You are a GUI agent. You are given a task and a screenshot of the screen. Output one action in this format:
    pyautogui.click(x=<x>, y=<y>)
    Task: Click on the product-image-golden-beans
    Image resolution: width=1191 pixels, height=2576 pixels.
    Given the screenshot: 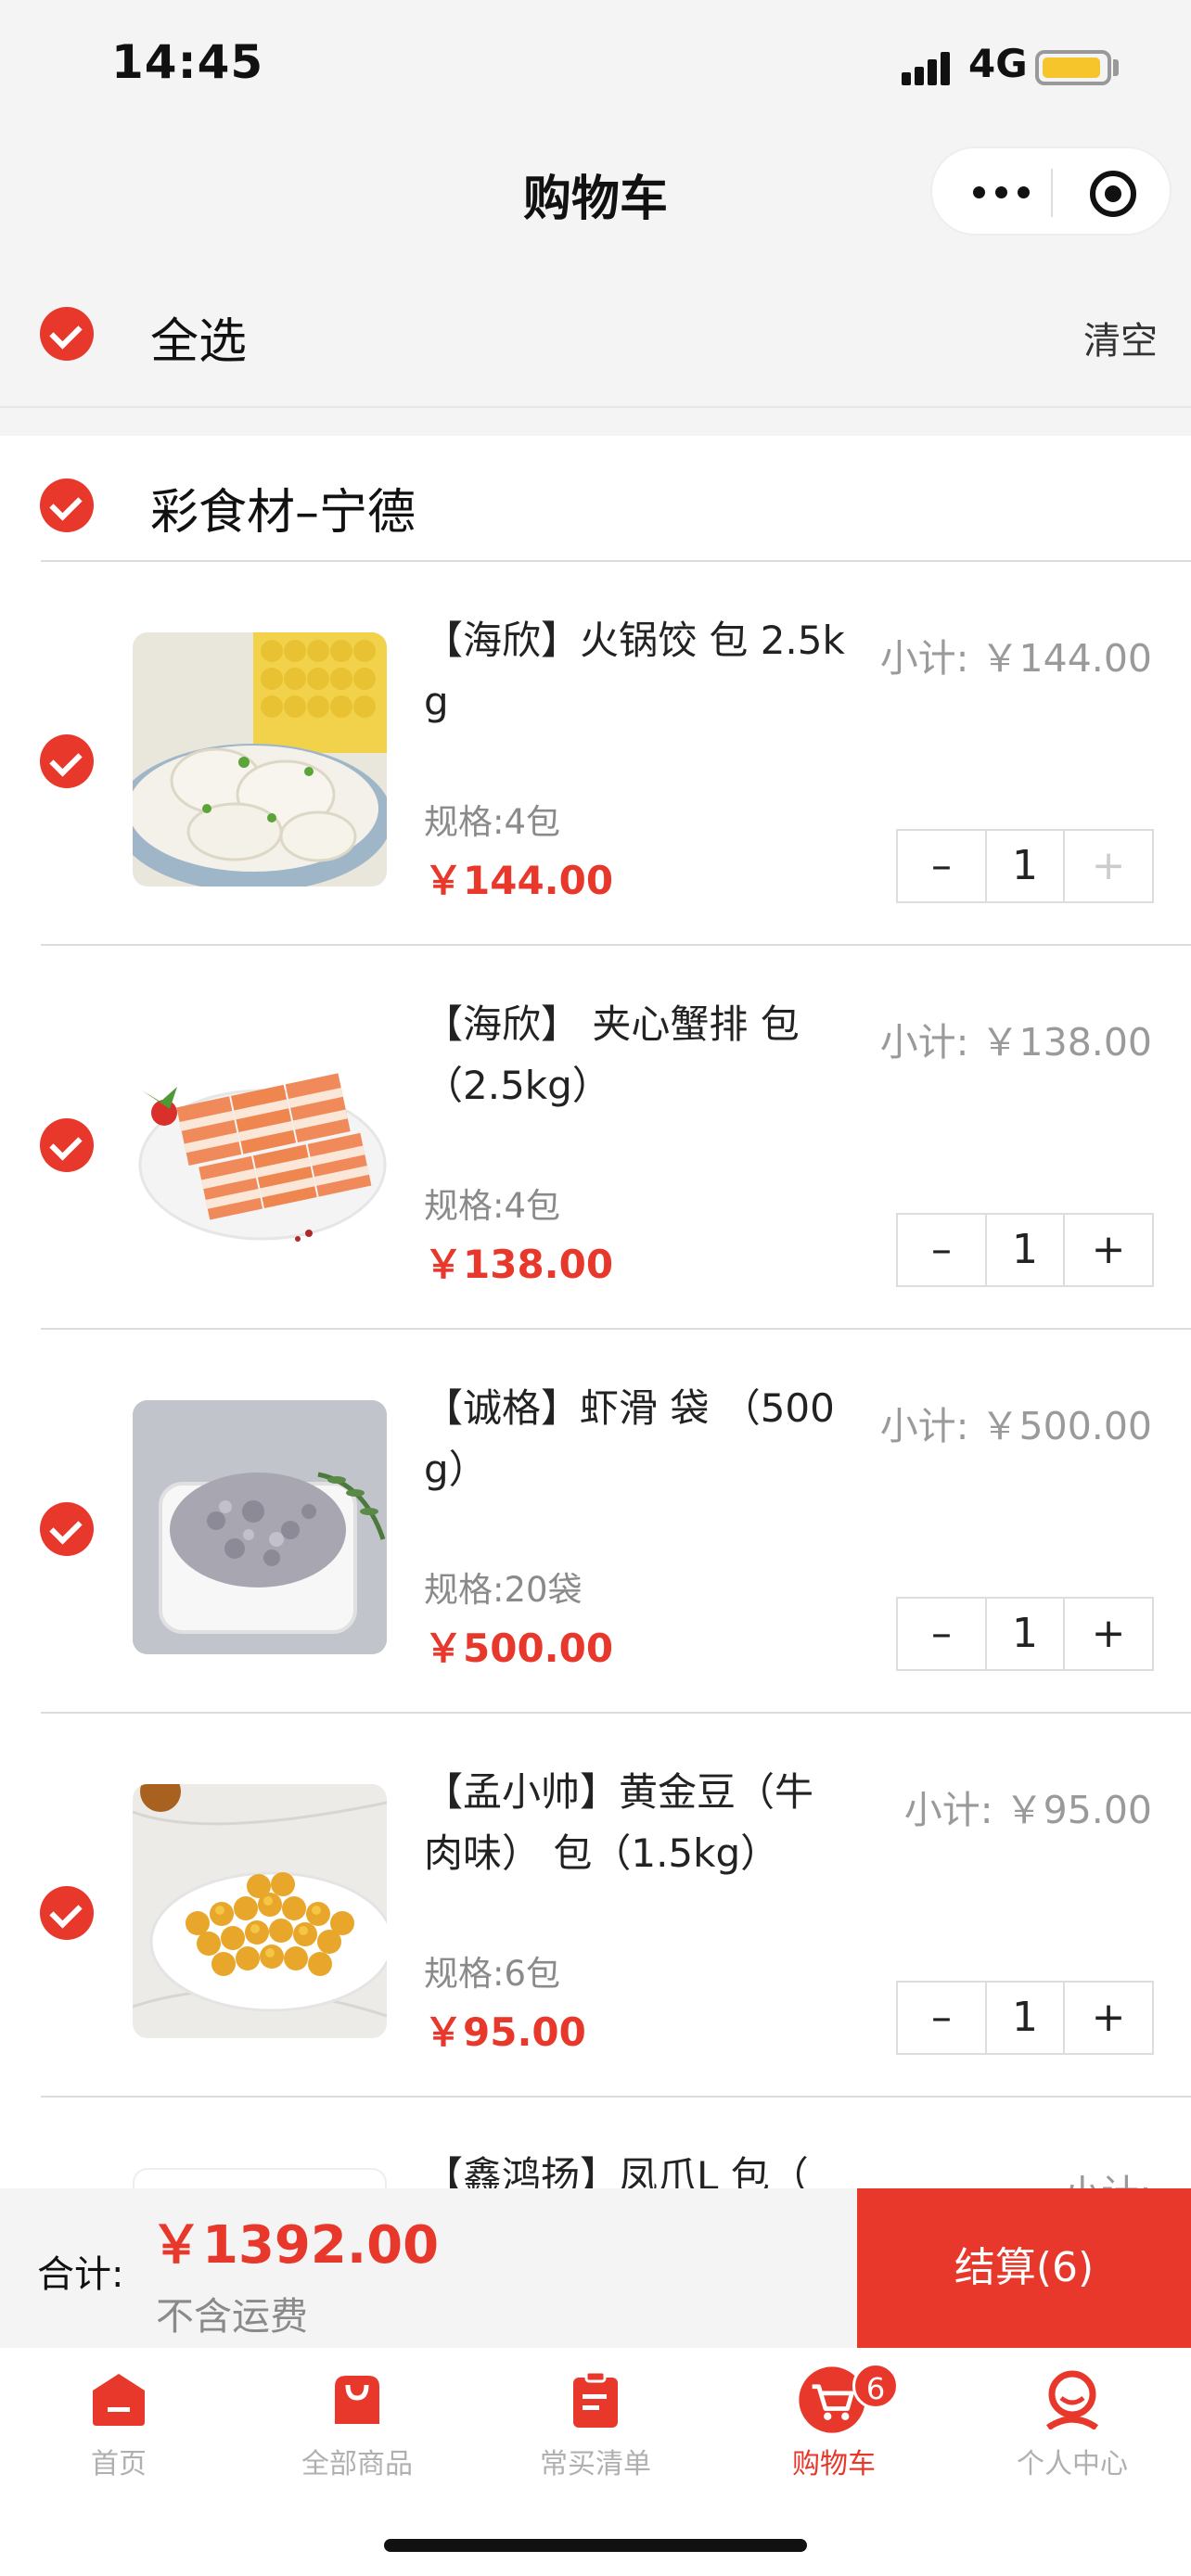 What is the action you would take?
    pyautogui.click(x=260, y=1911)
    